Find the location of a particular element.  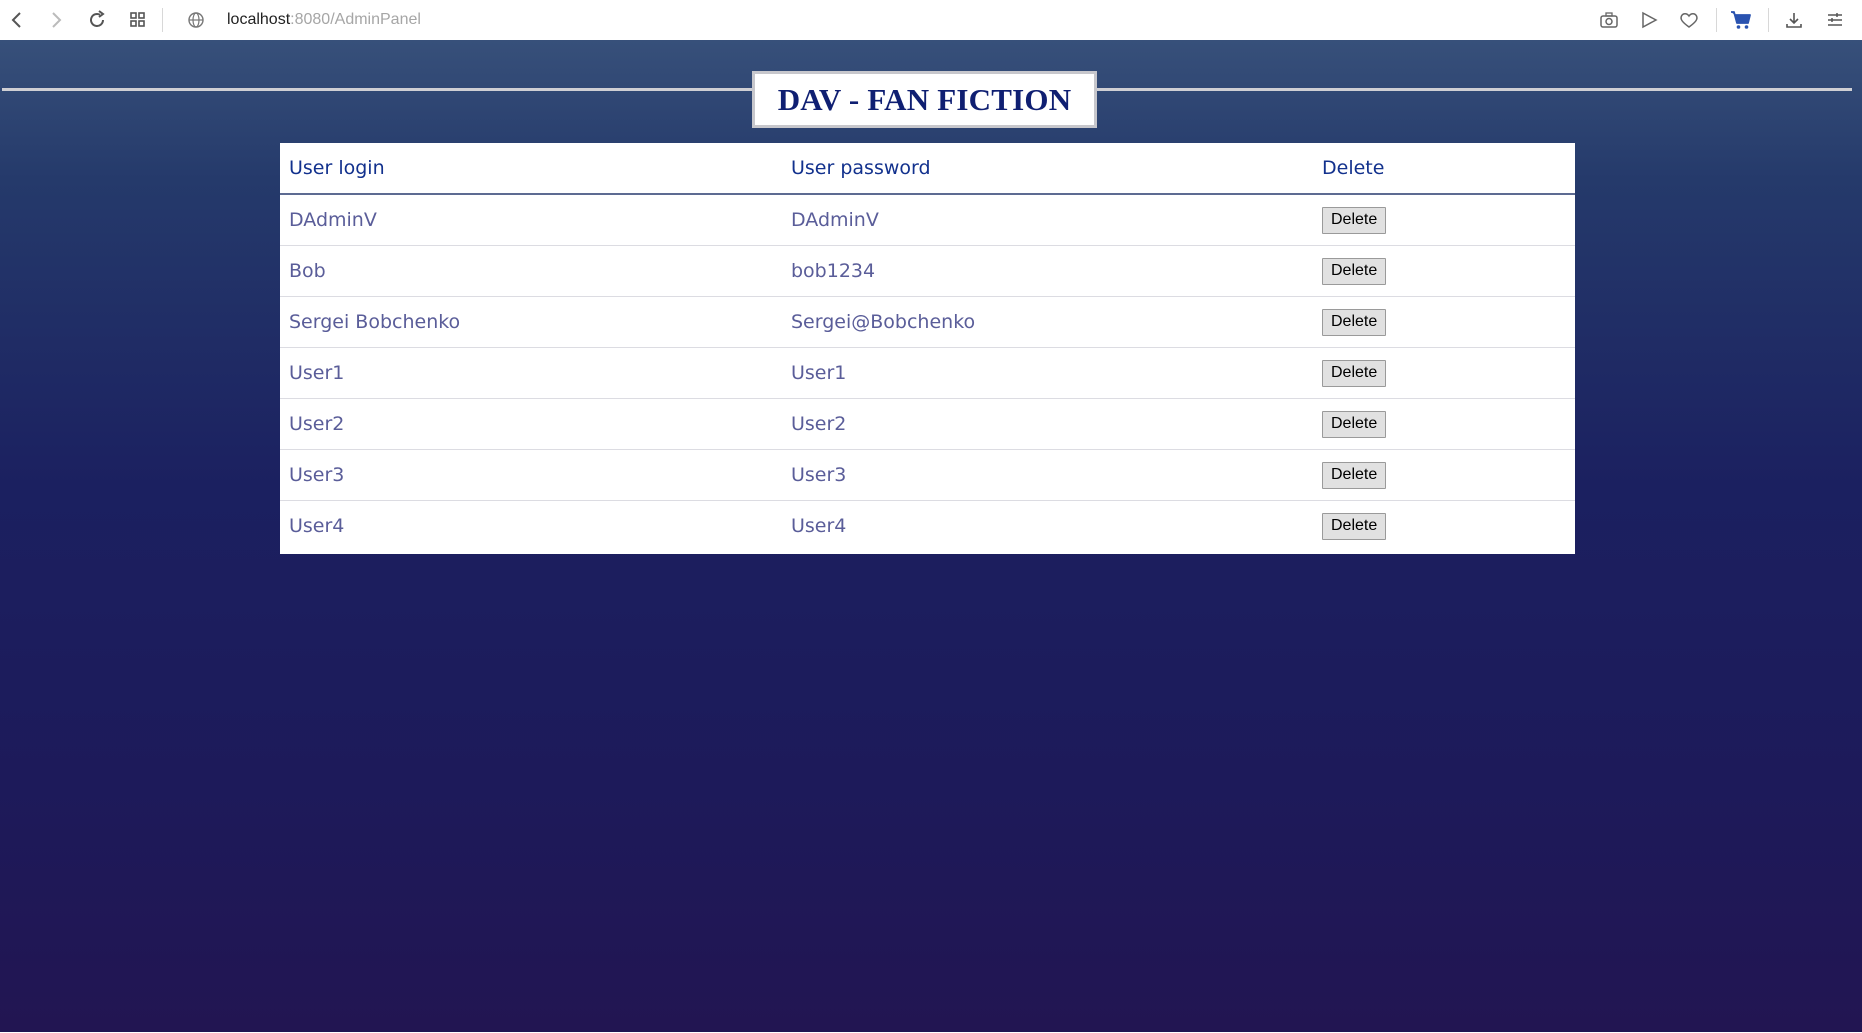

table-row: DAdminV DAdminV Delete is located at coordinates (927, 220).